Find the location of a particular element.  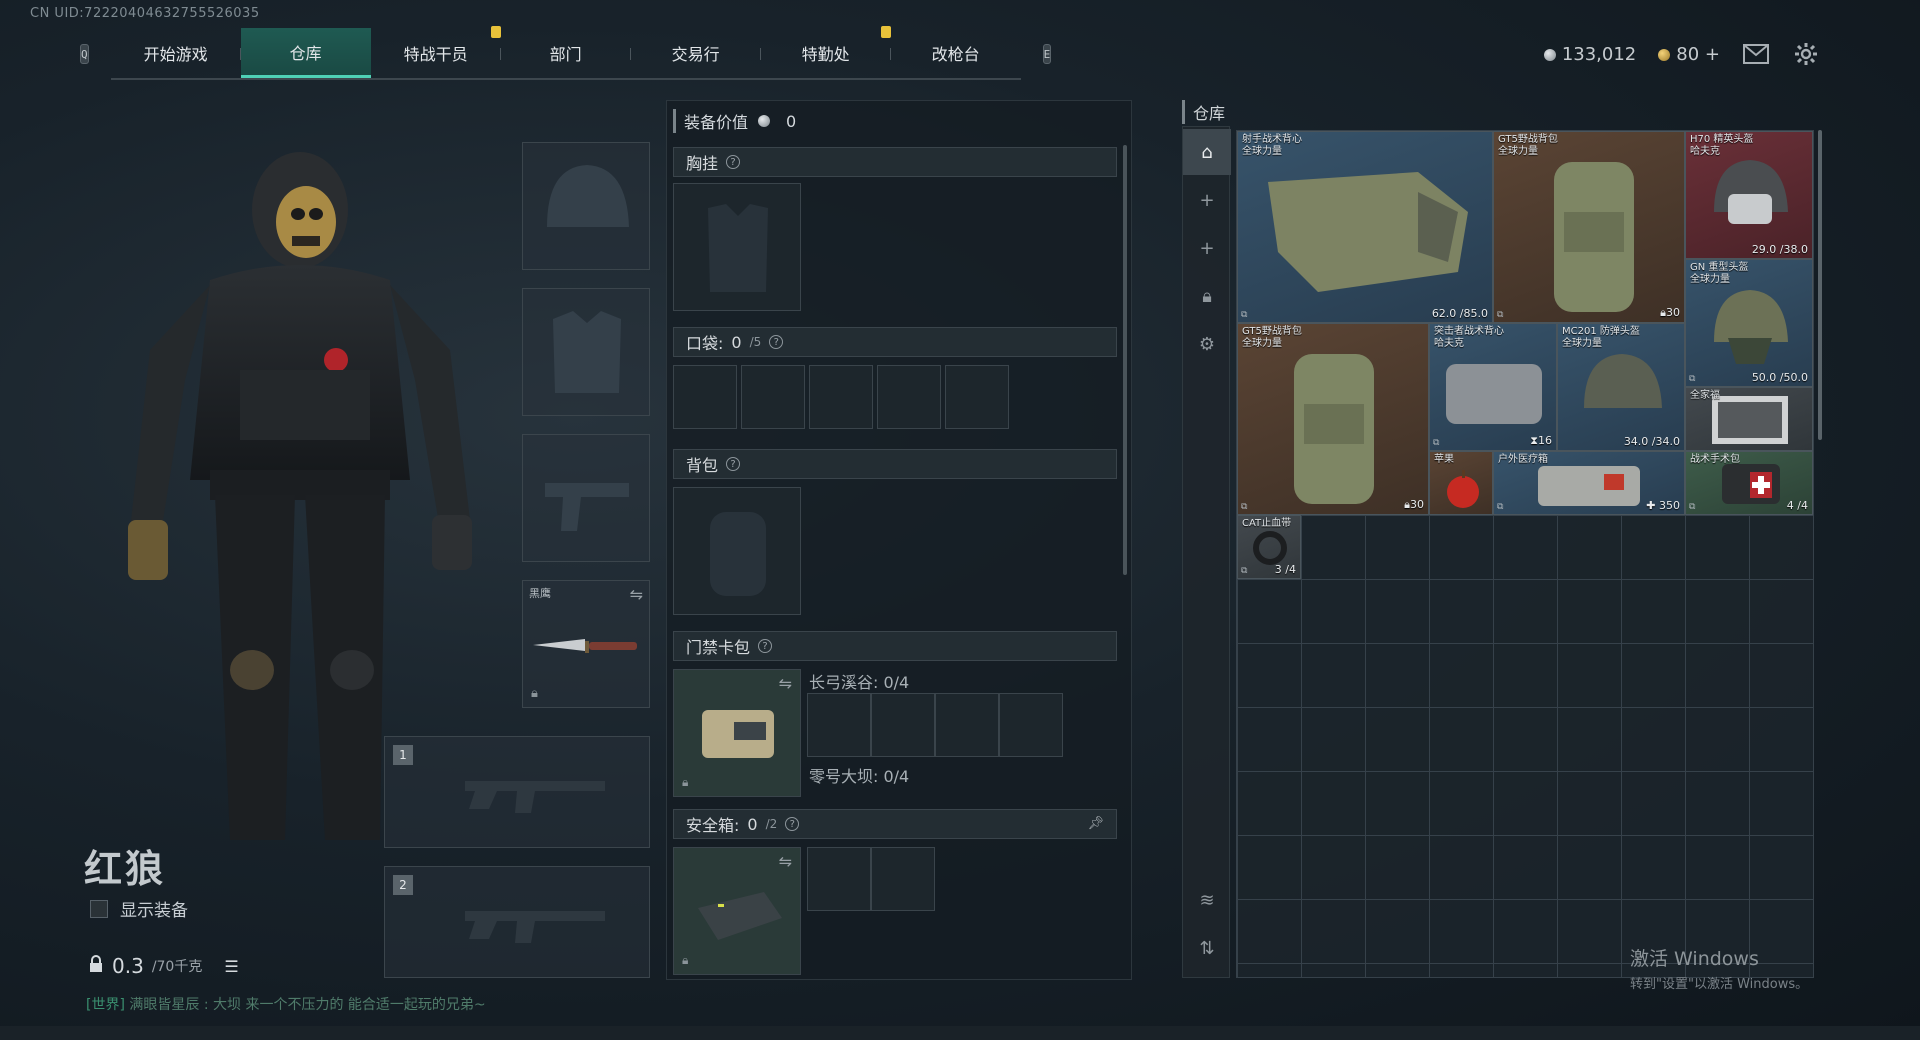

tab-label: 改枪台 is located at coordinates (955, 54).